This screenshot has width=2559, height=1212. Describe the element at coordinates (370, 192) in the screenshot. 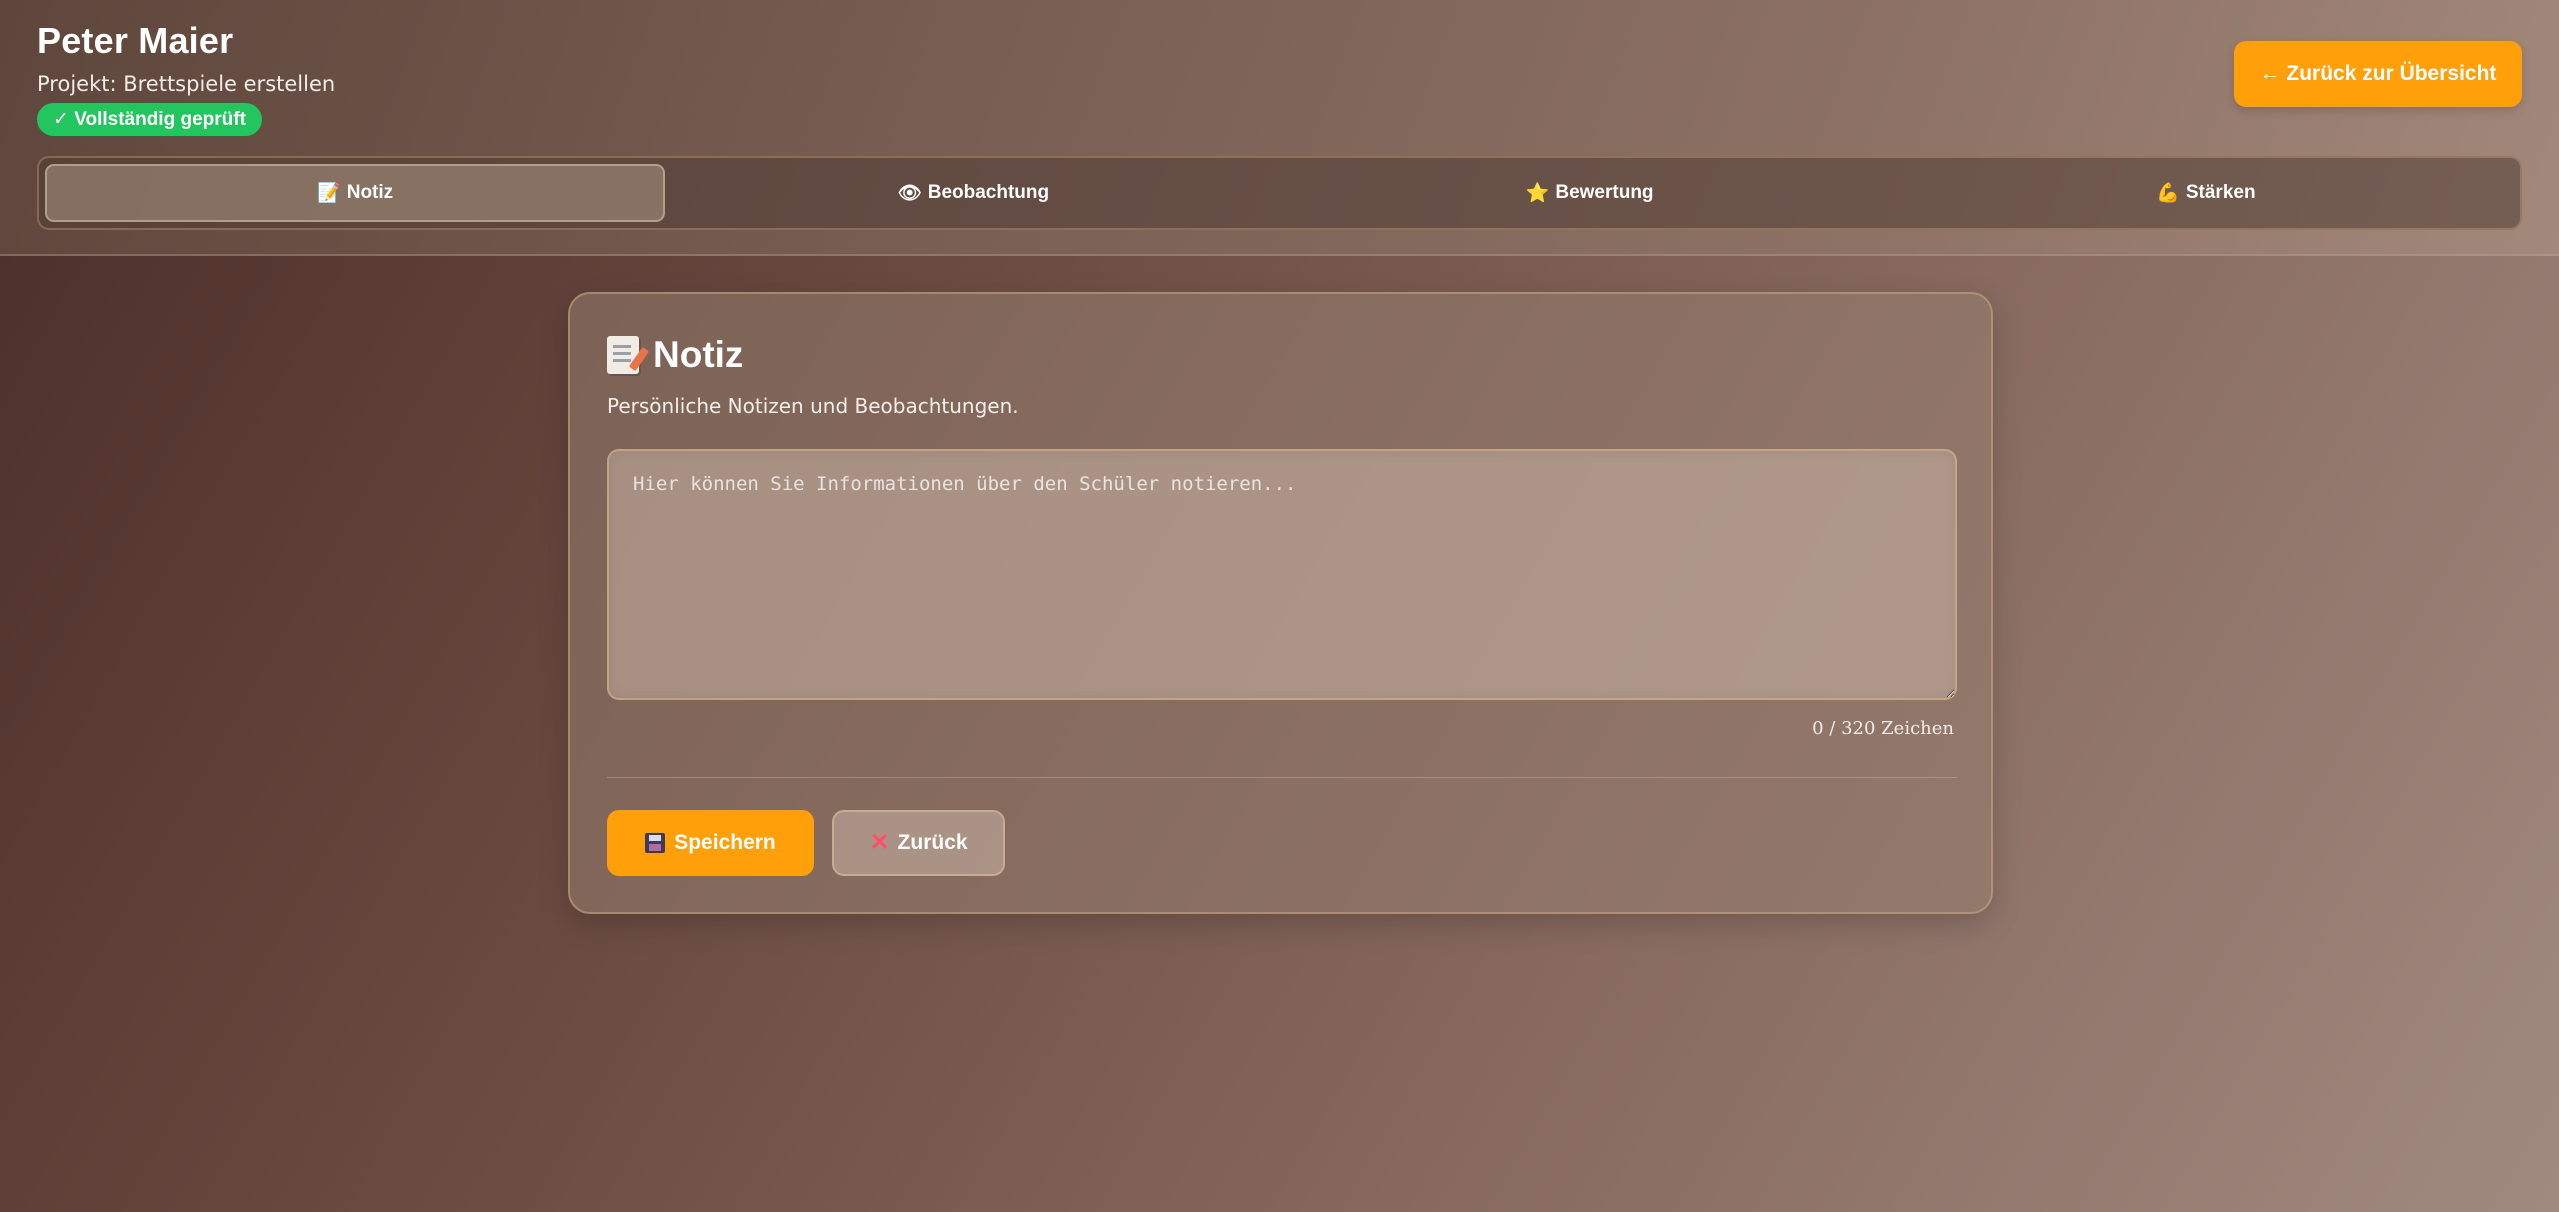

I see `tab-label: Notiz` at that location.